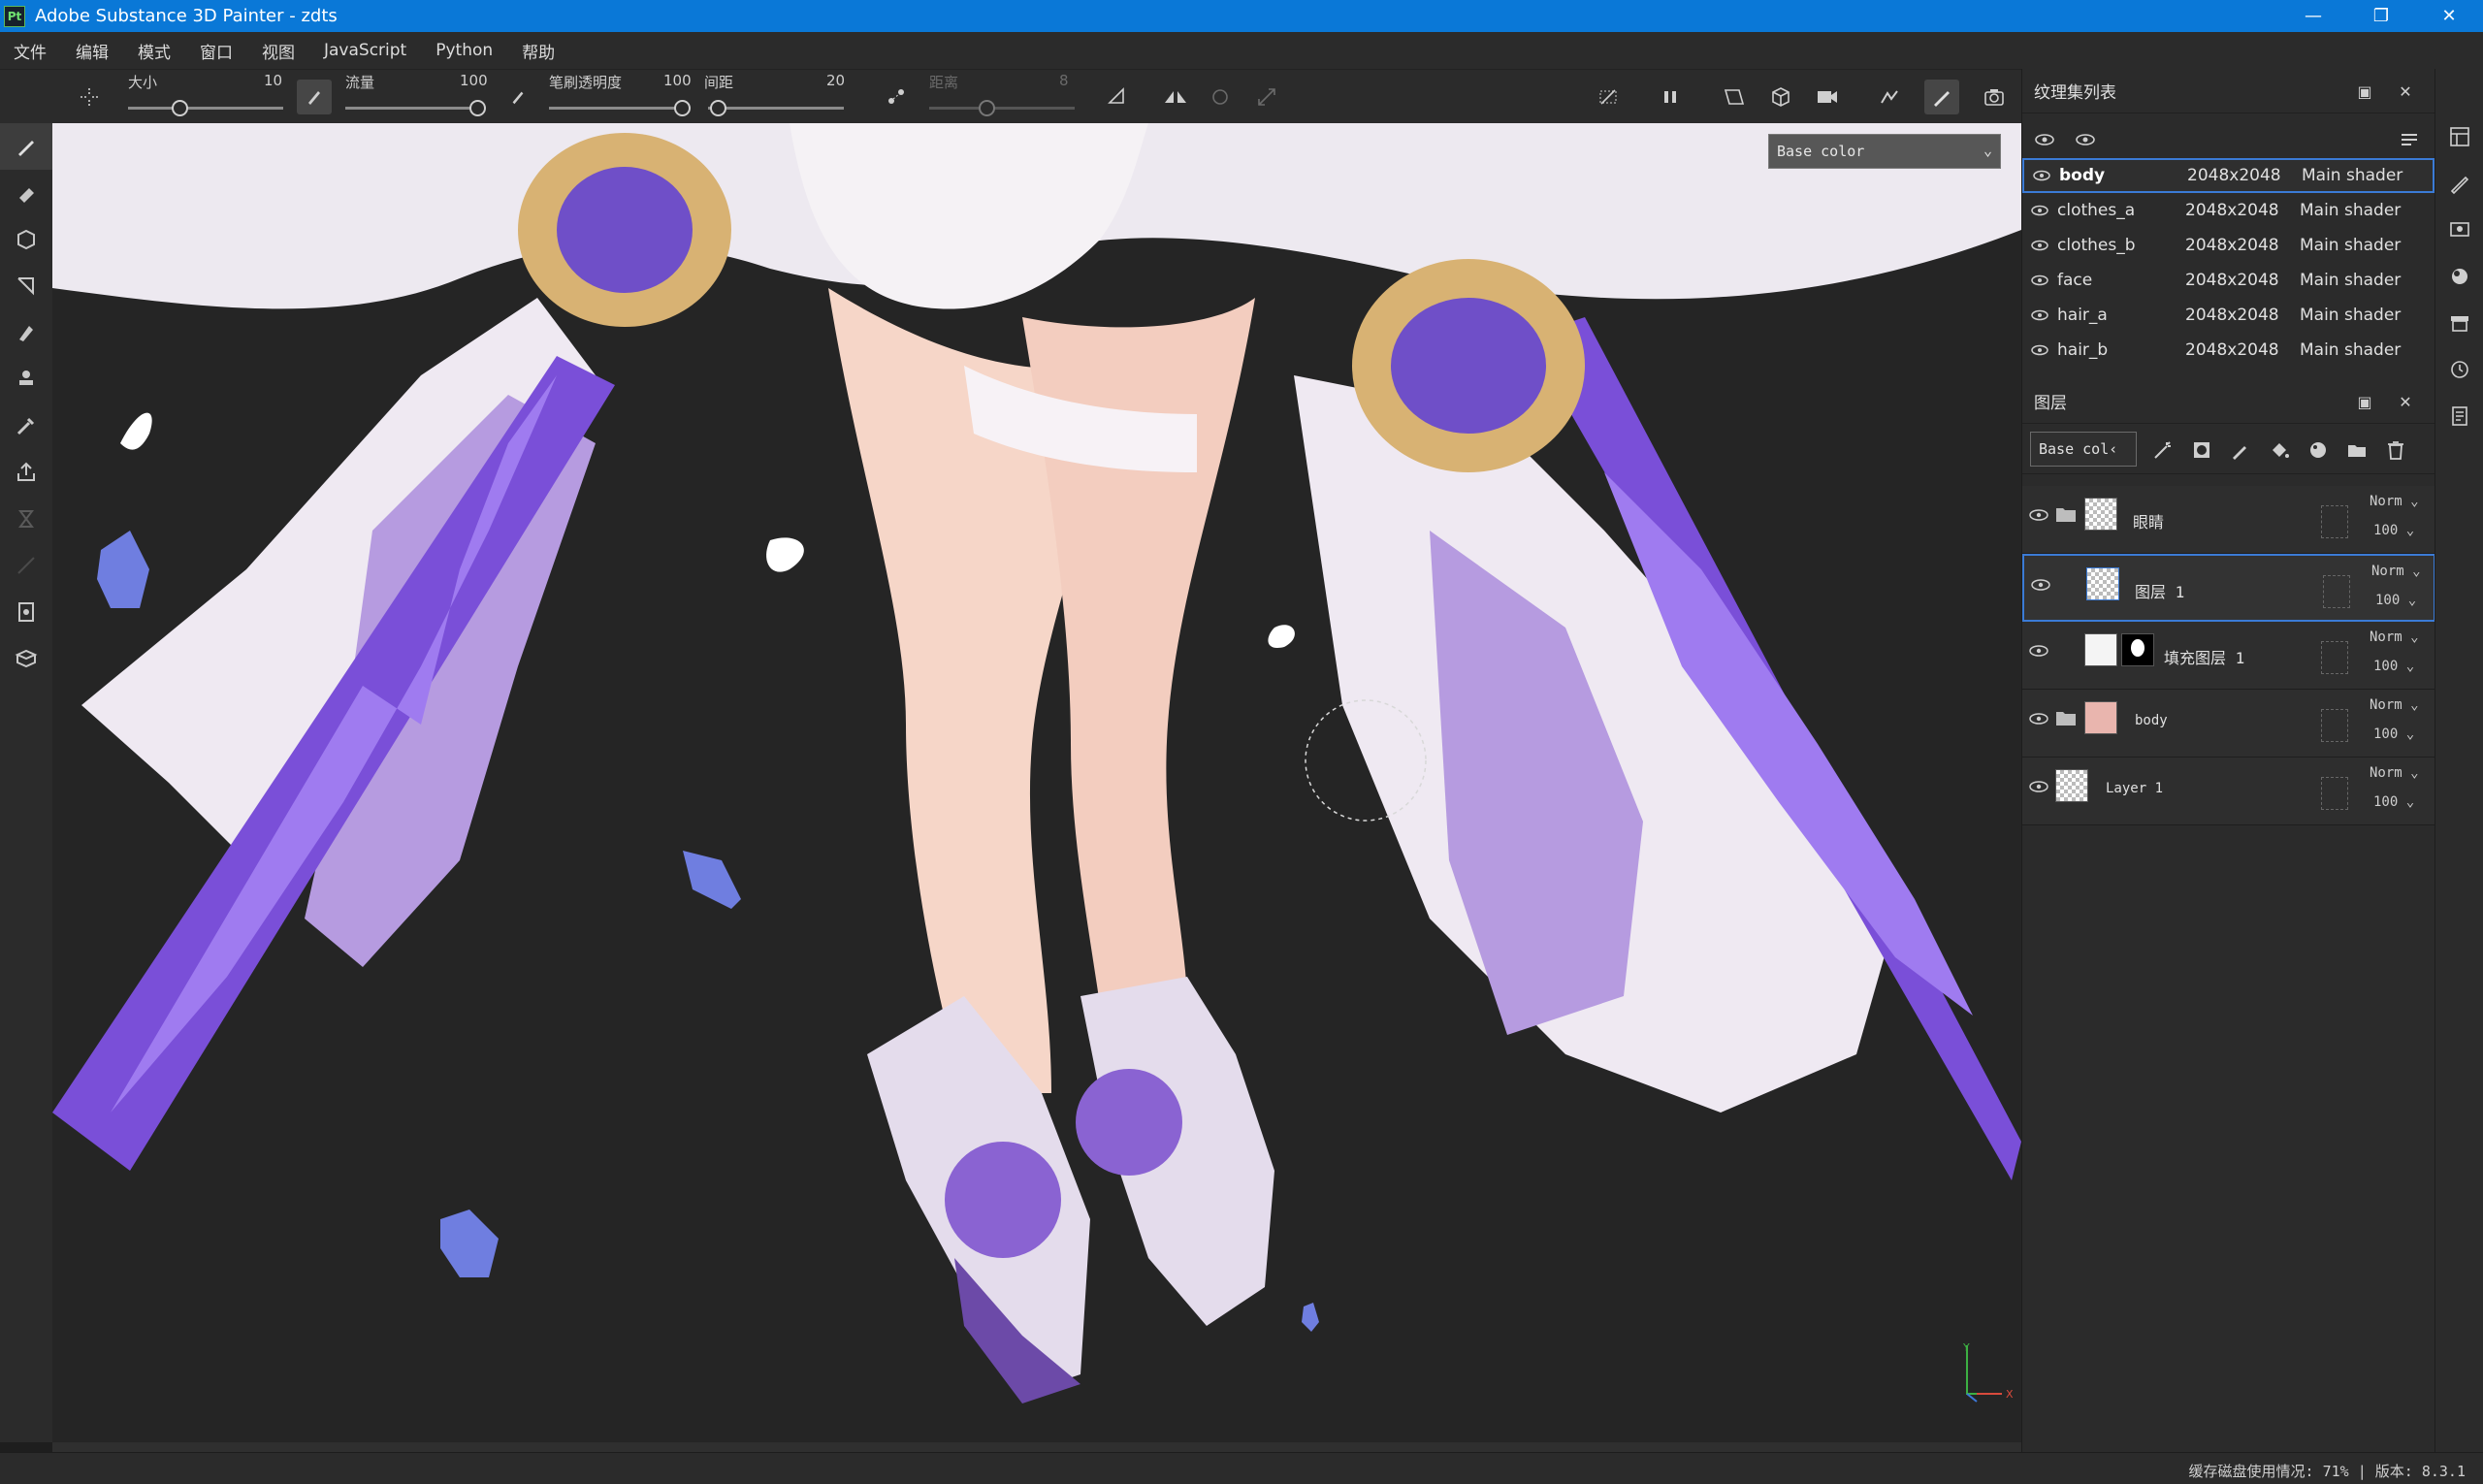  Describe the element at coordinates (2280, 450) in the screenshot. I see `add-fill-layer-button` at that location.